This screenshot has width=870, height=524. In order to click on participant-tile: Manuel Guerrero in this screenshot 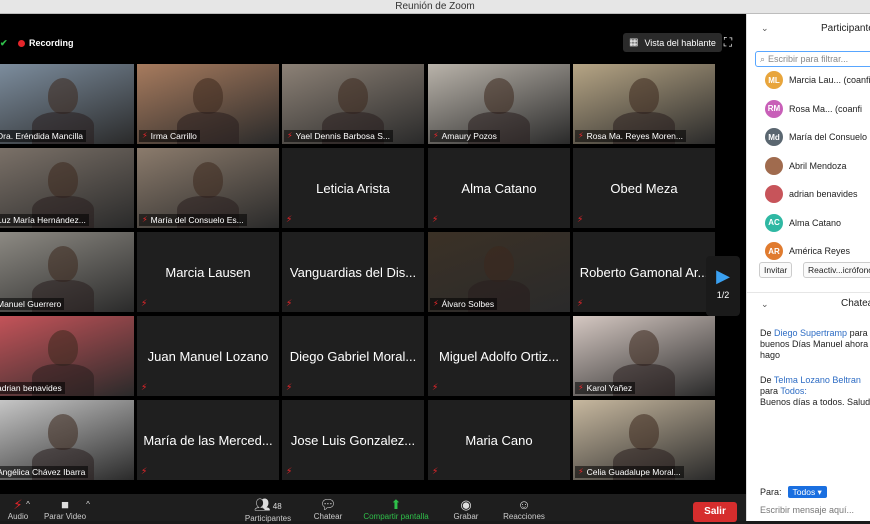, I will do `click(67, 272)`.